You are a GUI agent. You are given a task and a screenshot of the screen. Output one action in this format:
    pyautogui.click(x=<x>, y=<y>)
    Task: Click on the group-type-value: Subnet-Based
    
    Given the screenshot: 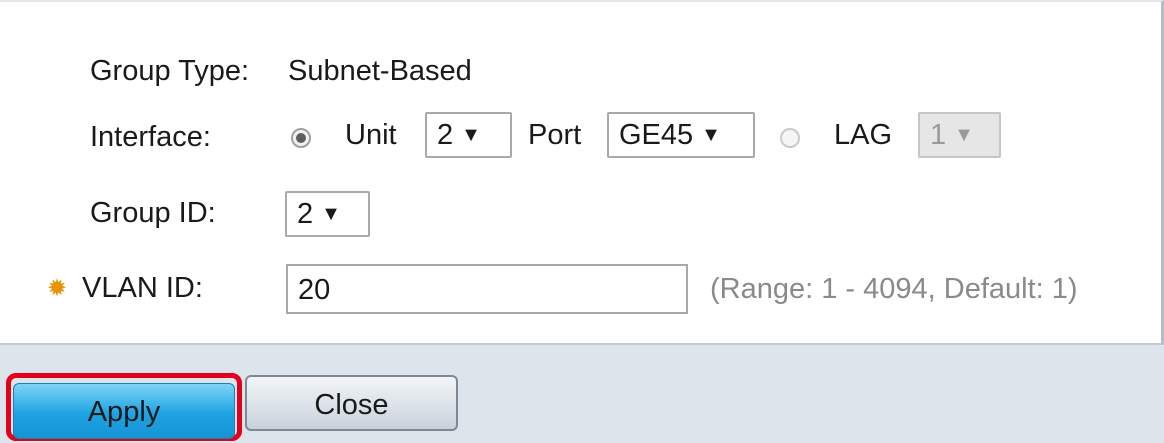 What is the action you would take?
    pyautogui.click(x=380, y=71)
    